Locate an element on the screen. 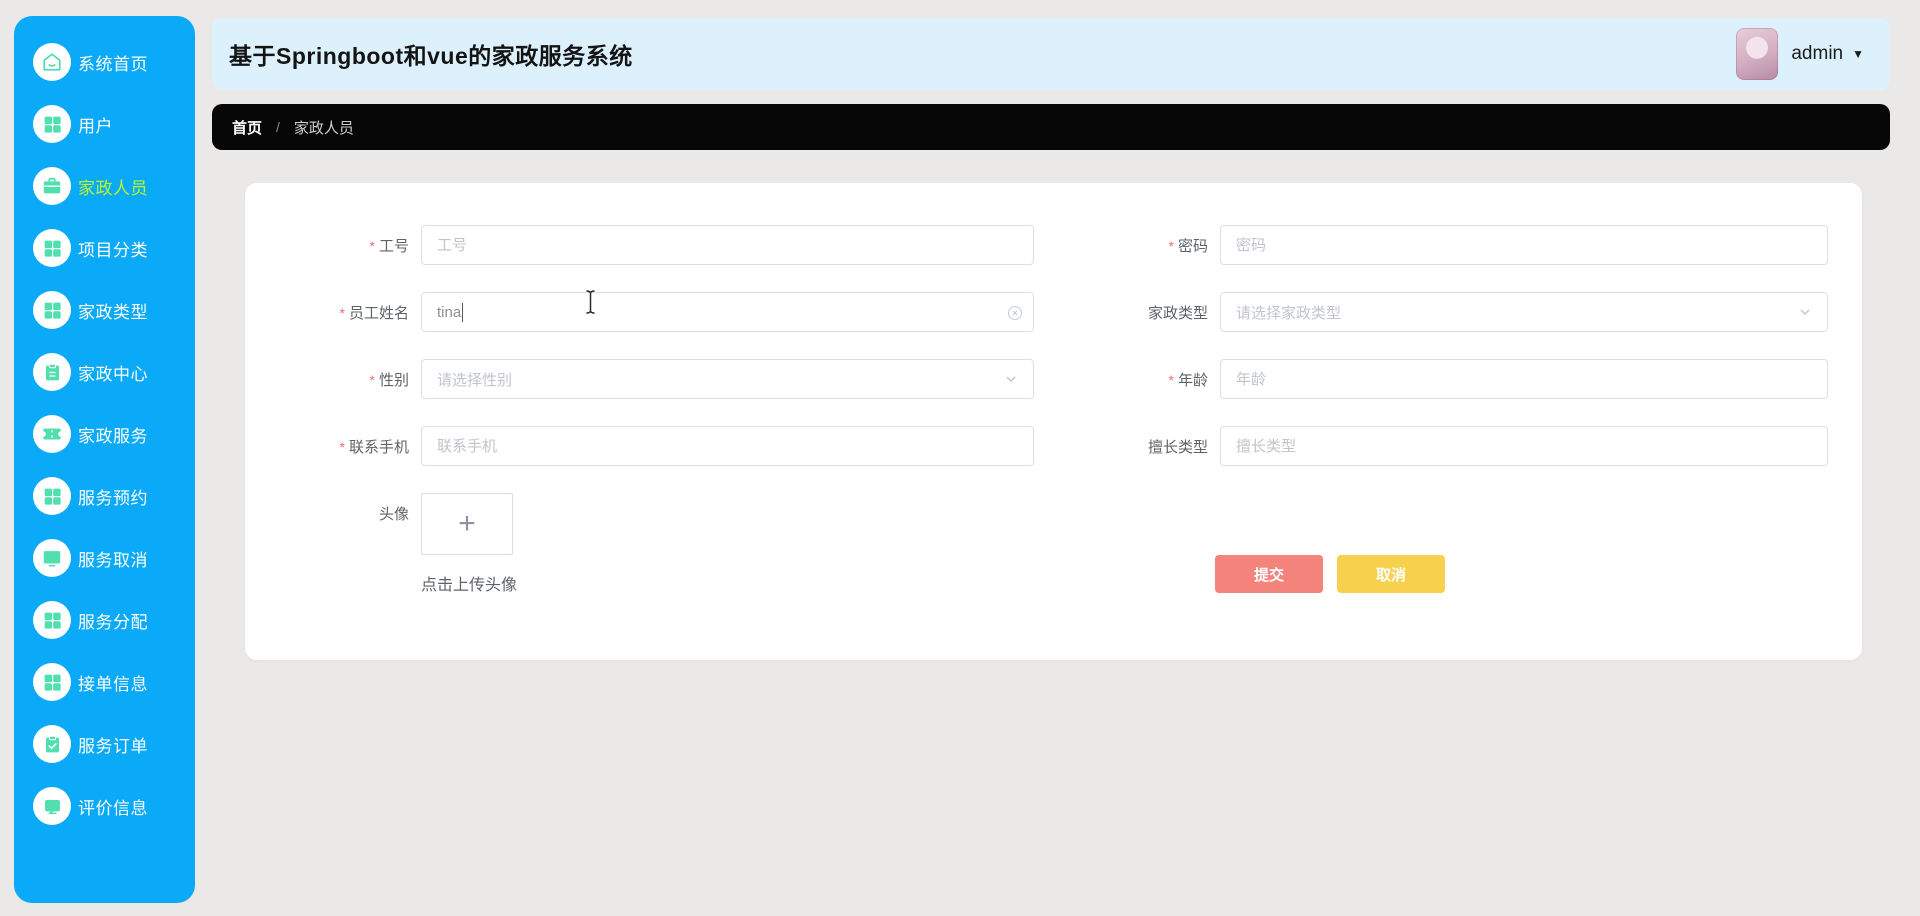 This screenshot has height=916, width=1920. sidebar-item-ticket: 家政服务 is located at coordinates (104, 434).